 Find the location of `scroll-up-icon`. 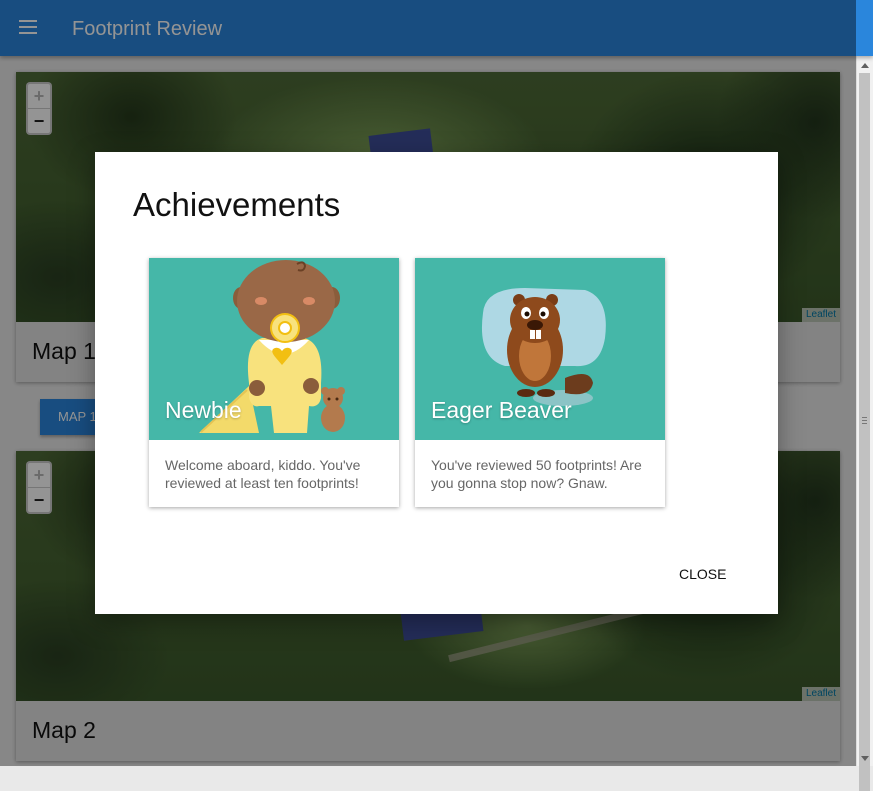

scroll-up-icon is located at coordinates (865, 65).